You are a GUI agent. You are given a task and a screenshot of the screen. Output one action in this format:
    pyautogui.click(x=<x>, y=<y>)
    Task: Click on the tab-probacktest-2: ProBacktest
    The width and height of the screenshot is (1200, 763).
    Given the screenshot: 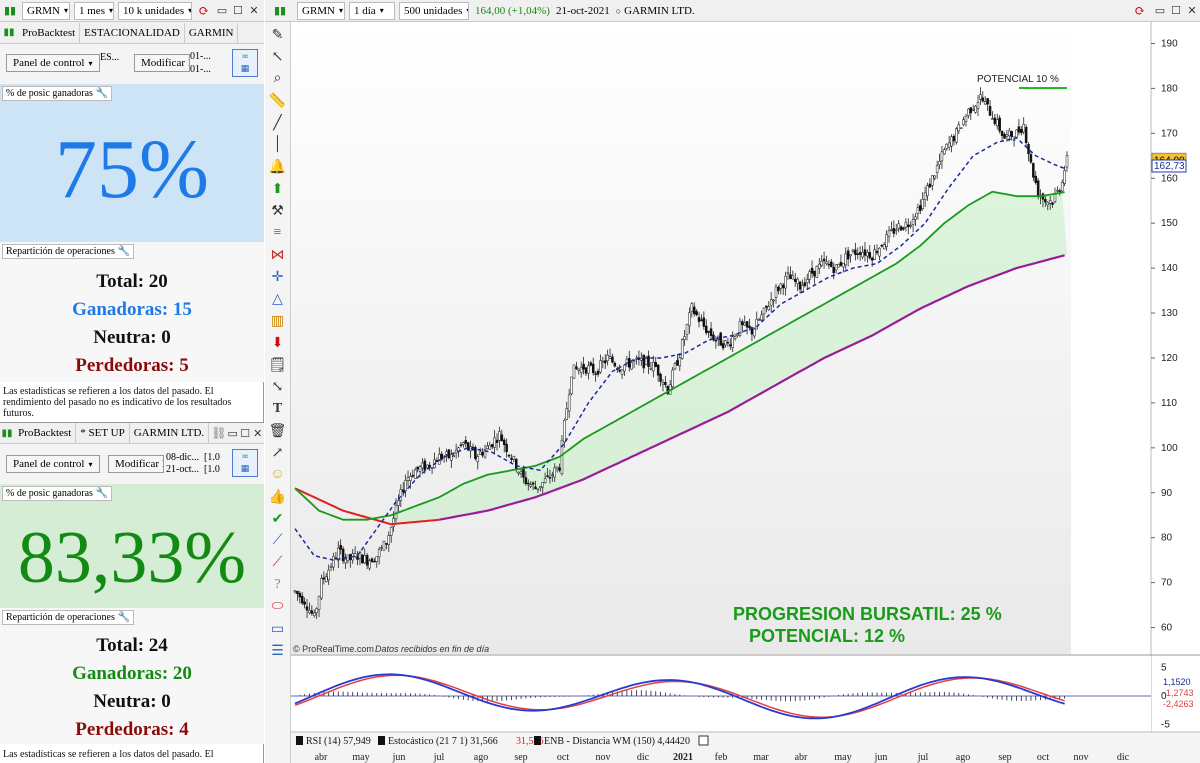 What is the action you would take?
    pyautogui.click(x=45, y=433)
    